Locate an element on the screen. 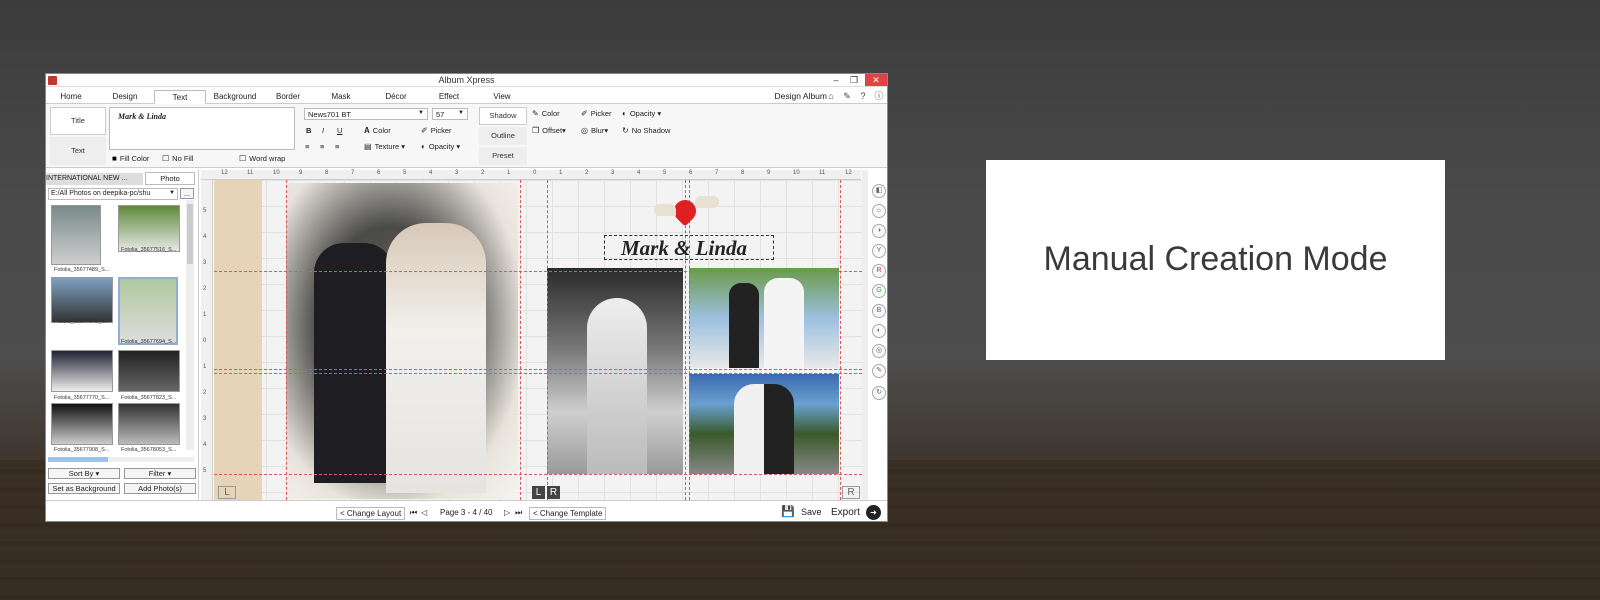 This screenshot has height=600, width=1600. italic-button: I is located at coordinates (323, 131).